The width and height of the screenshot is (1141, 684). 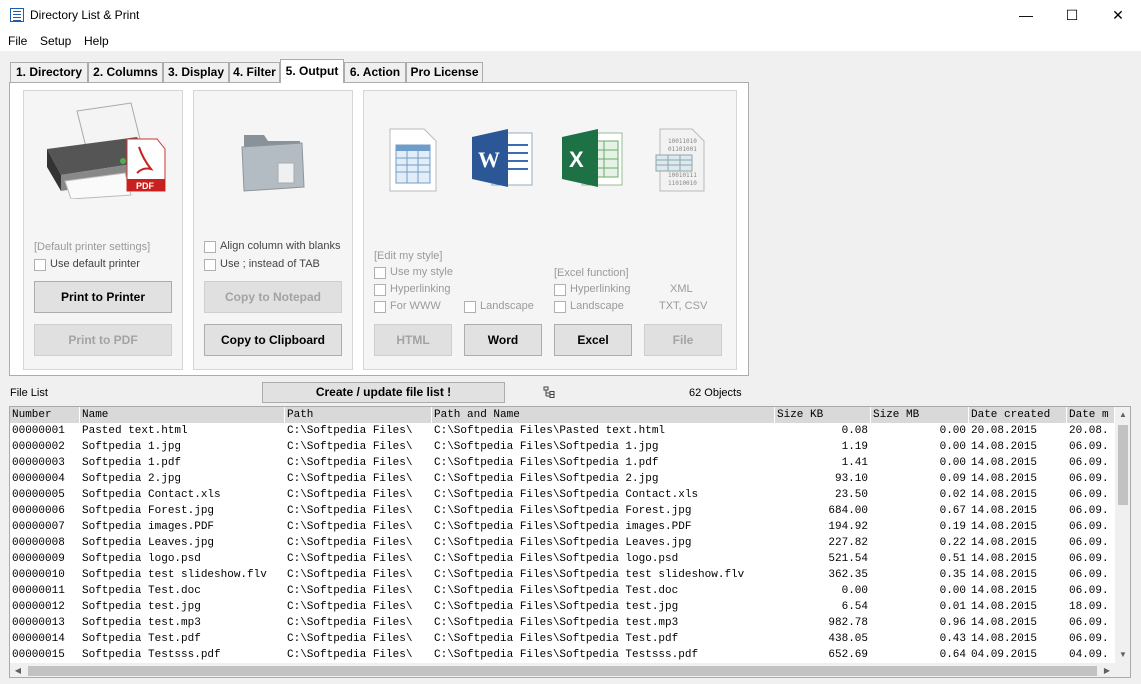 What do you see at coordinates (683, 340) in the screenshot?
I see `file-button: File` at bounding box center [683, 340].